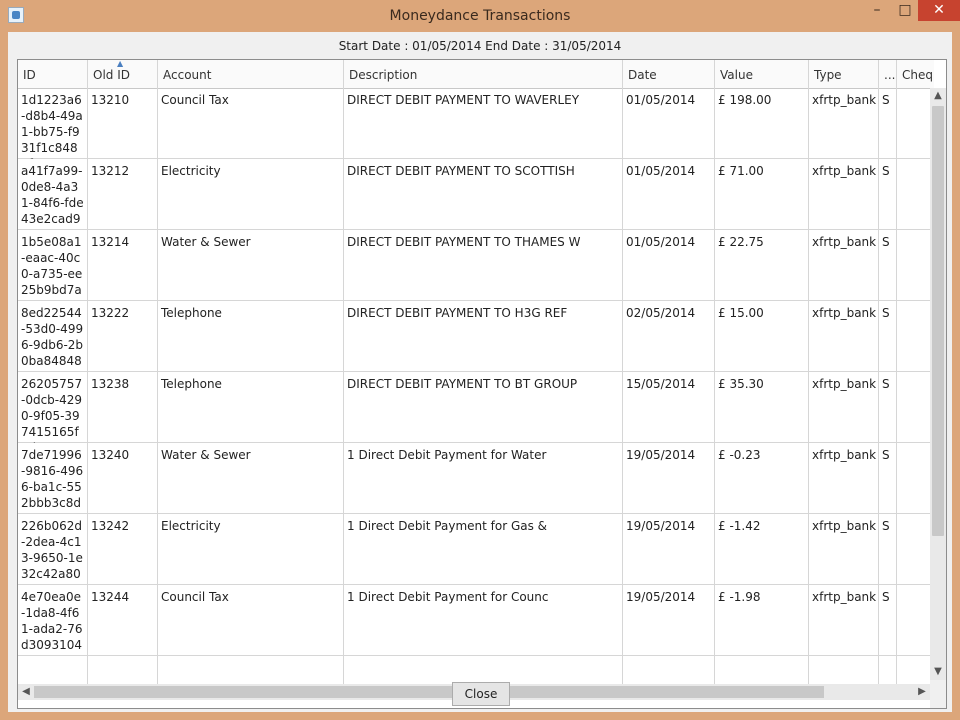 This screenshot has height=720, width=960. What do you see at coordinates (251, 620) in the screenshot?
I see `cell-account: Council Tax` at bounding box center [251, 620].